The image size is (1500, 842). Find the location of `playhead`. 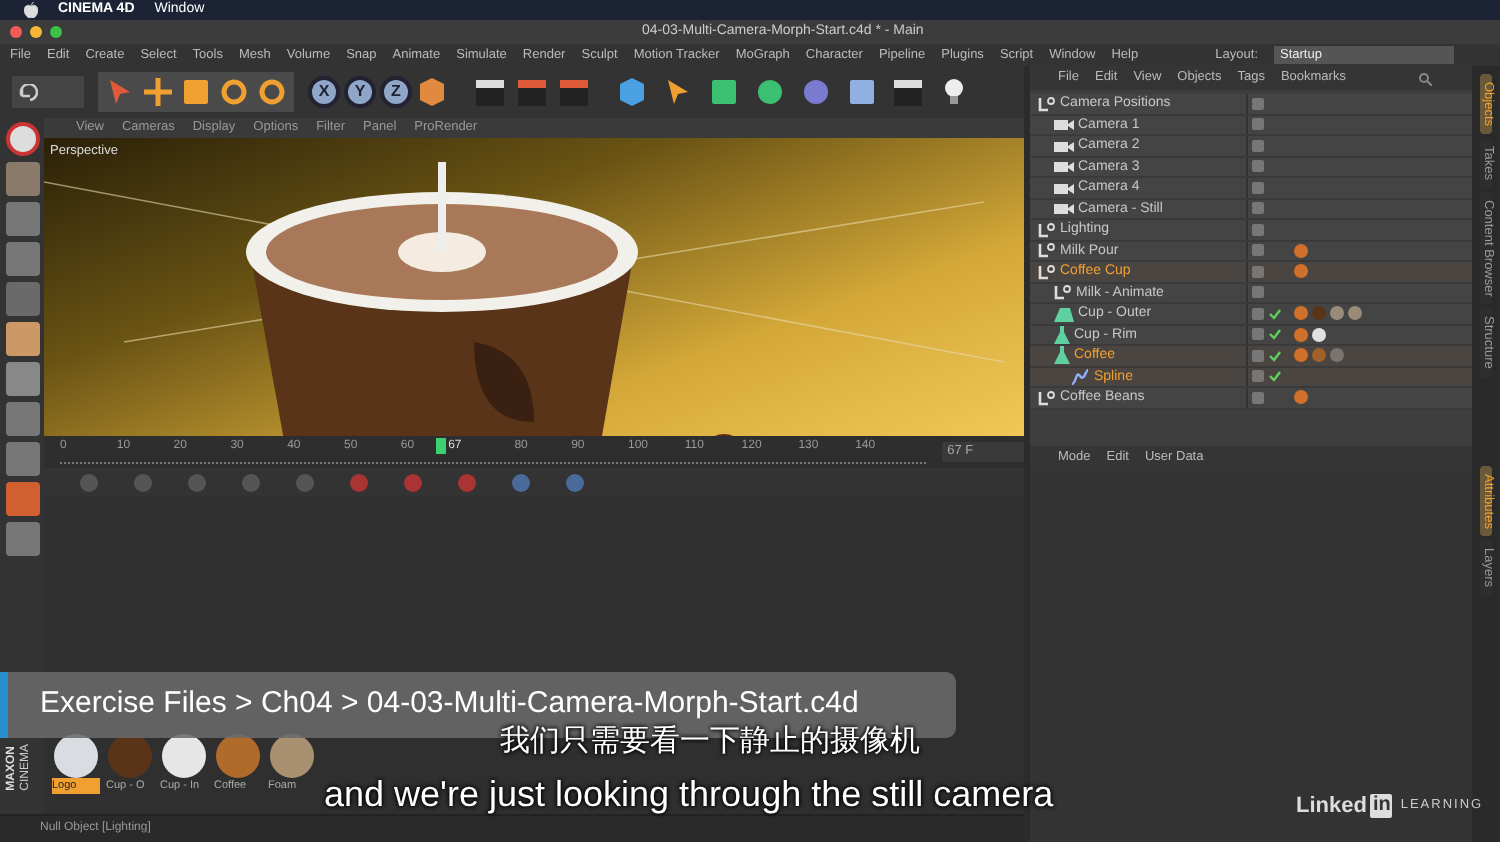

playhead is located at coordinates (440, 446).